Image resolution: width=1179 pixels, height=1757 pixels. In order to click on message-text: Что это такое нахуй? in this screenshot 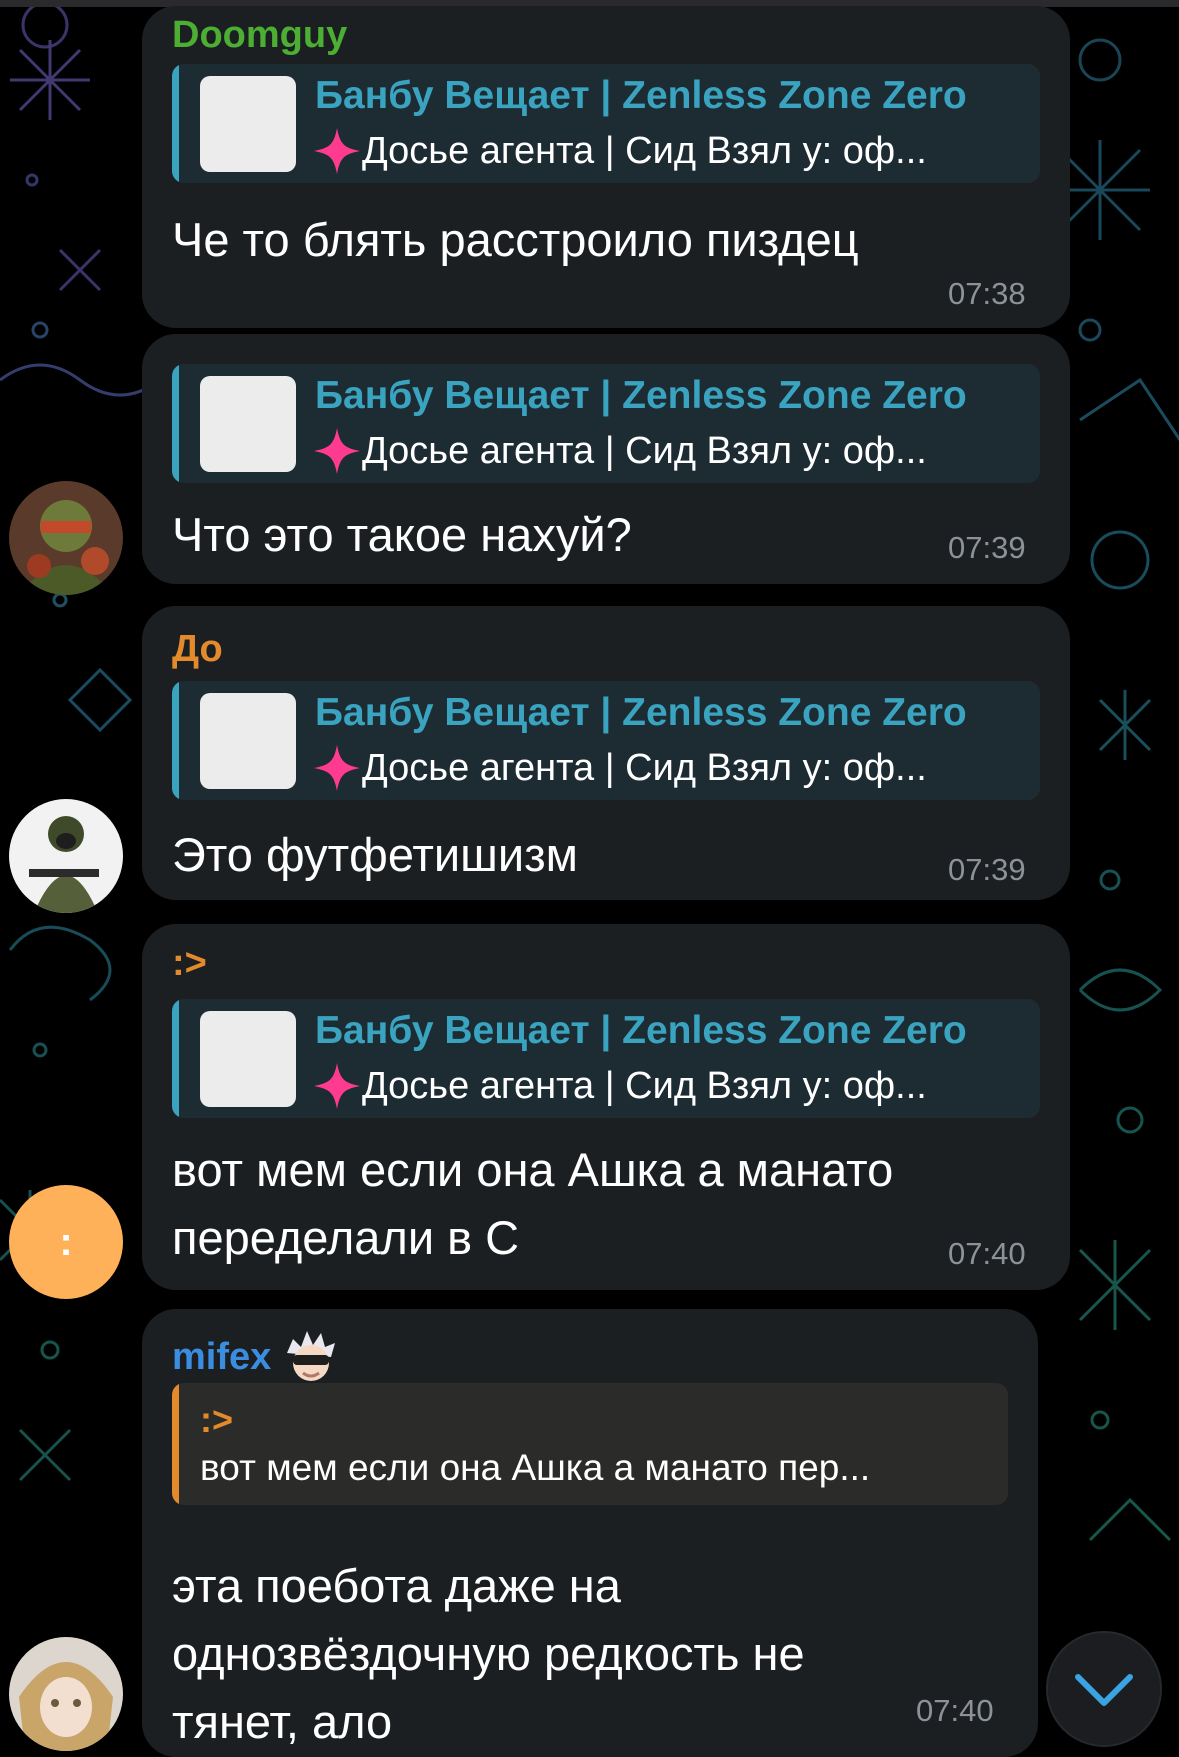, I will do `click(402, 534)`.